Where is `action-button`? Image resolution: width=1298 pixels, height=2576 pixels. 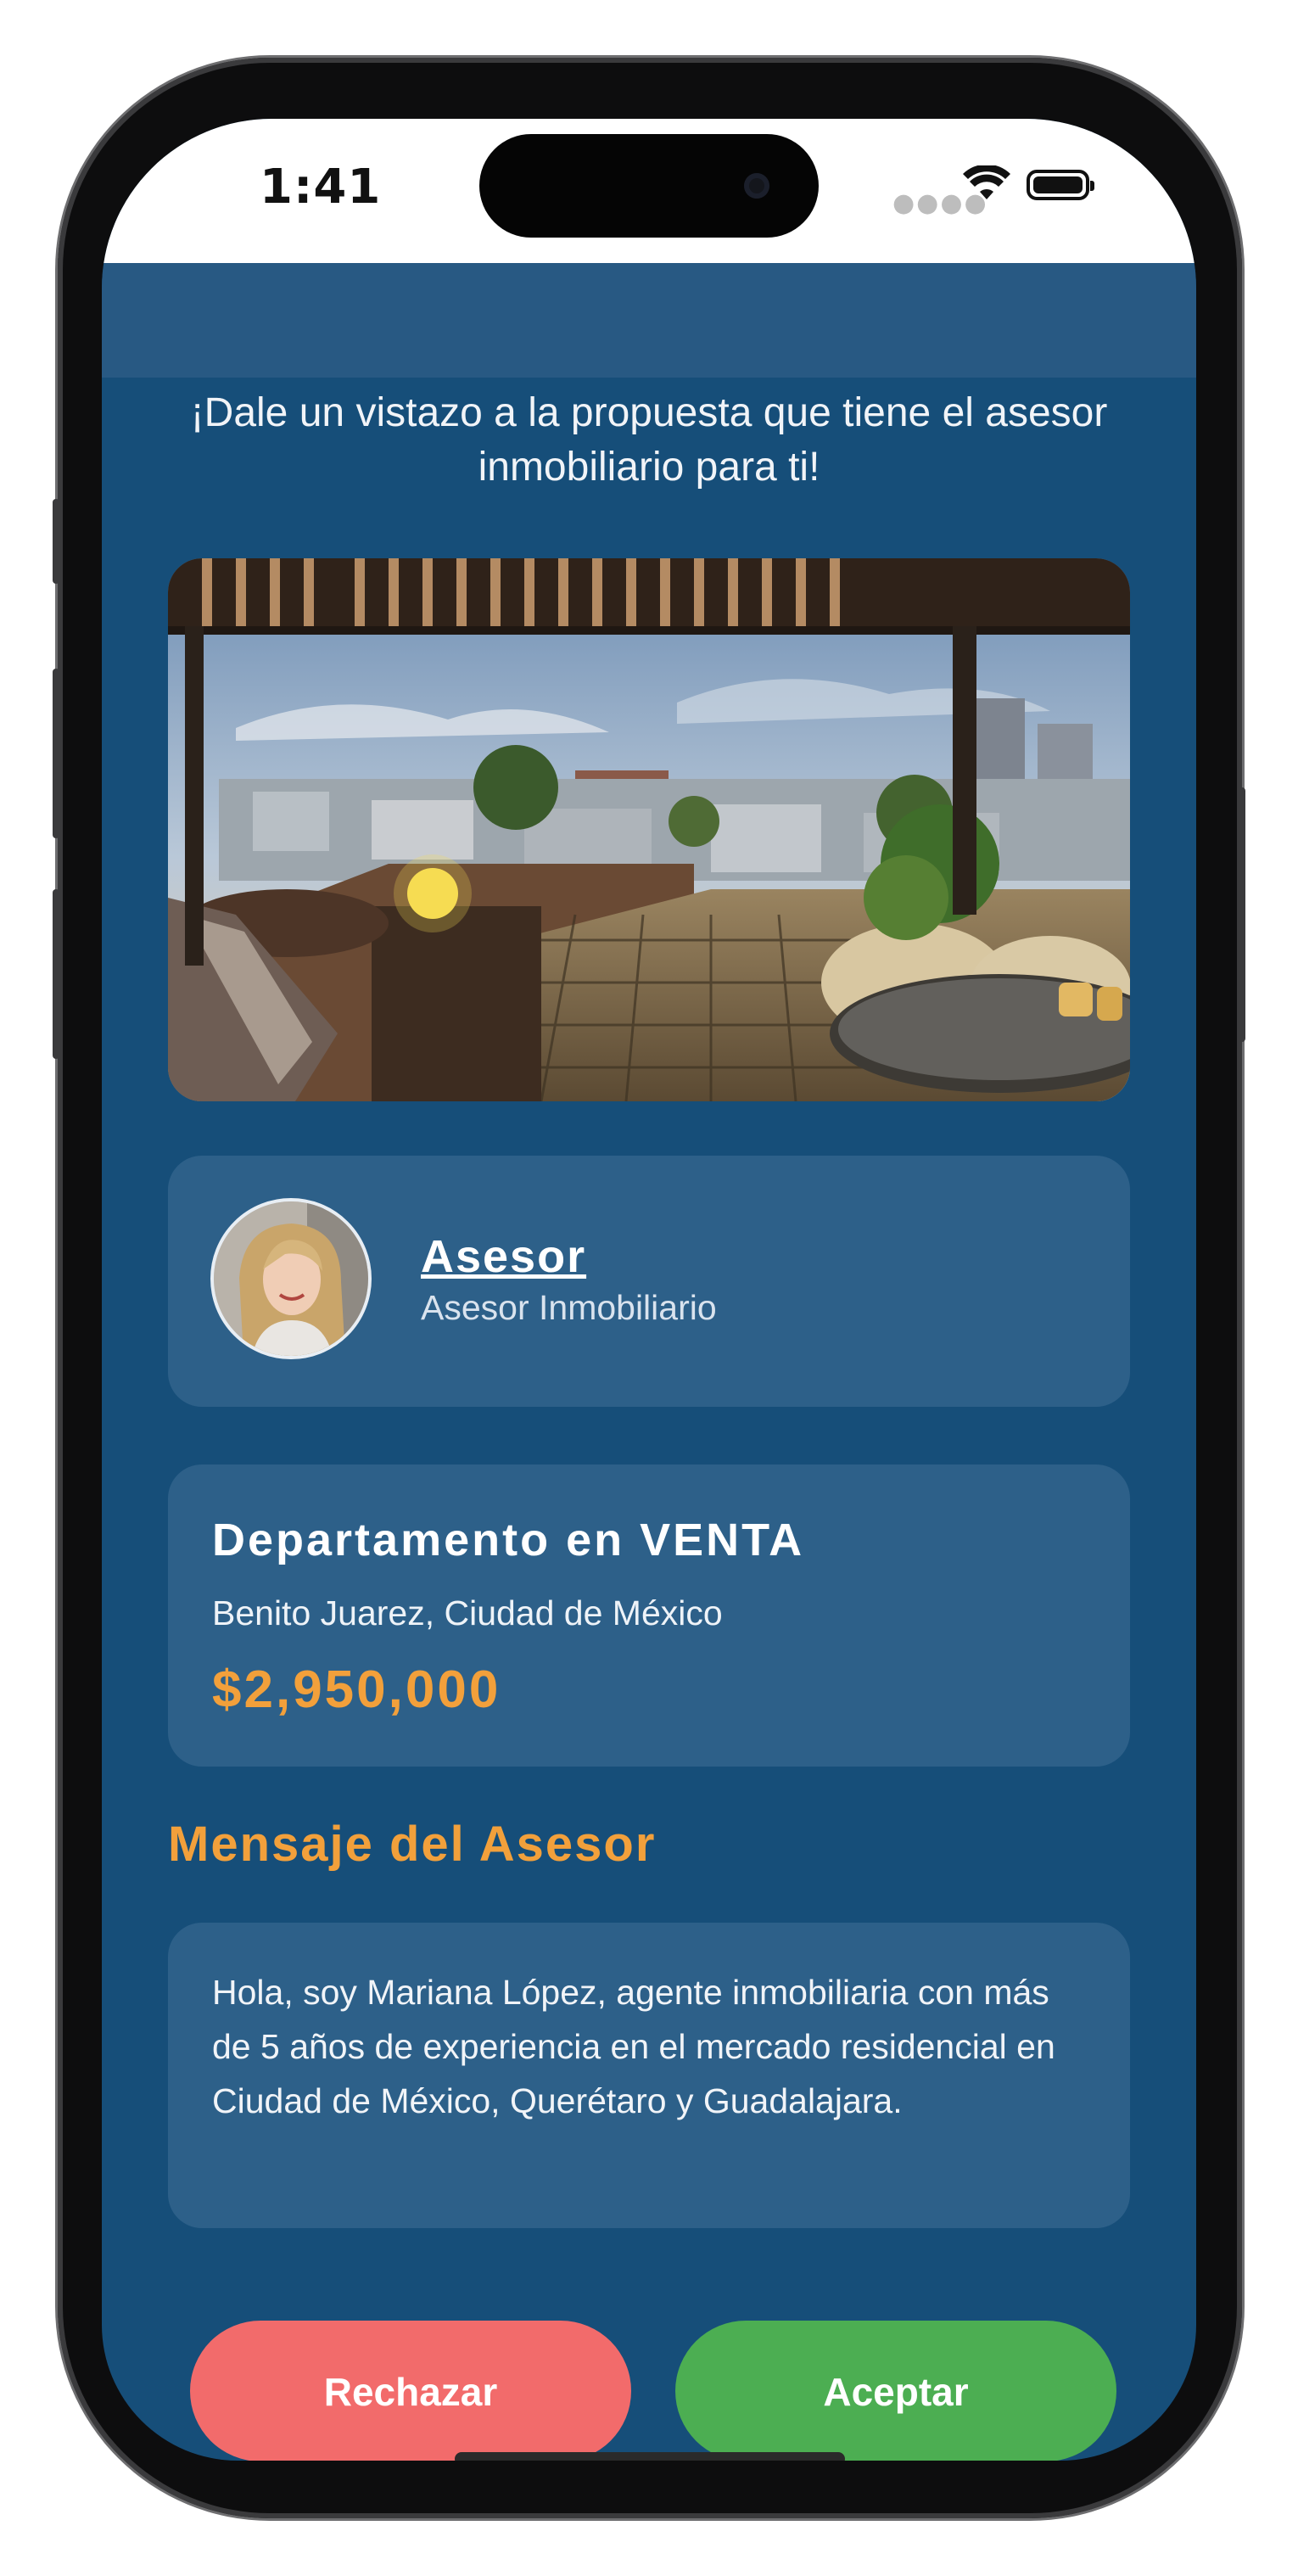 action-button is located at coordinates (56, 541).